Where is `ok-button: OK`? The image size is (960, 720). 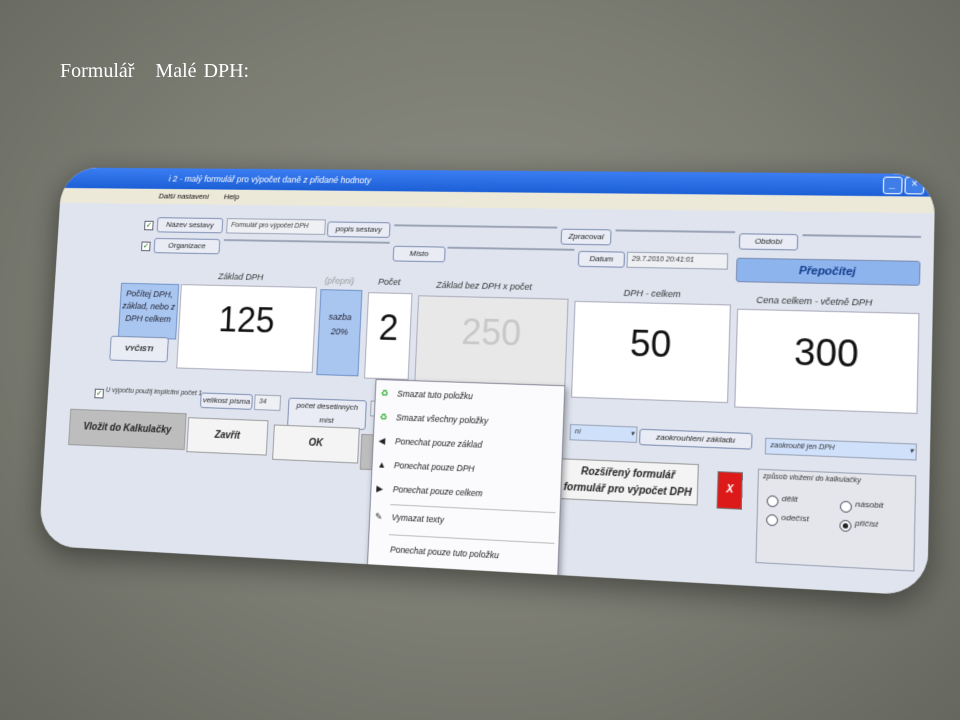 ok-button: OK is located at coordinates (316, 443).